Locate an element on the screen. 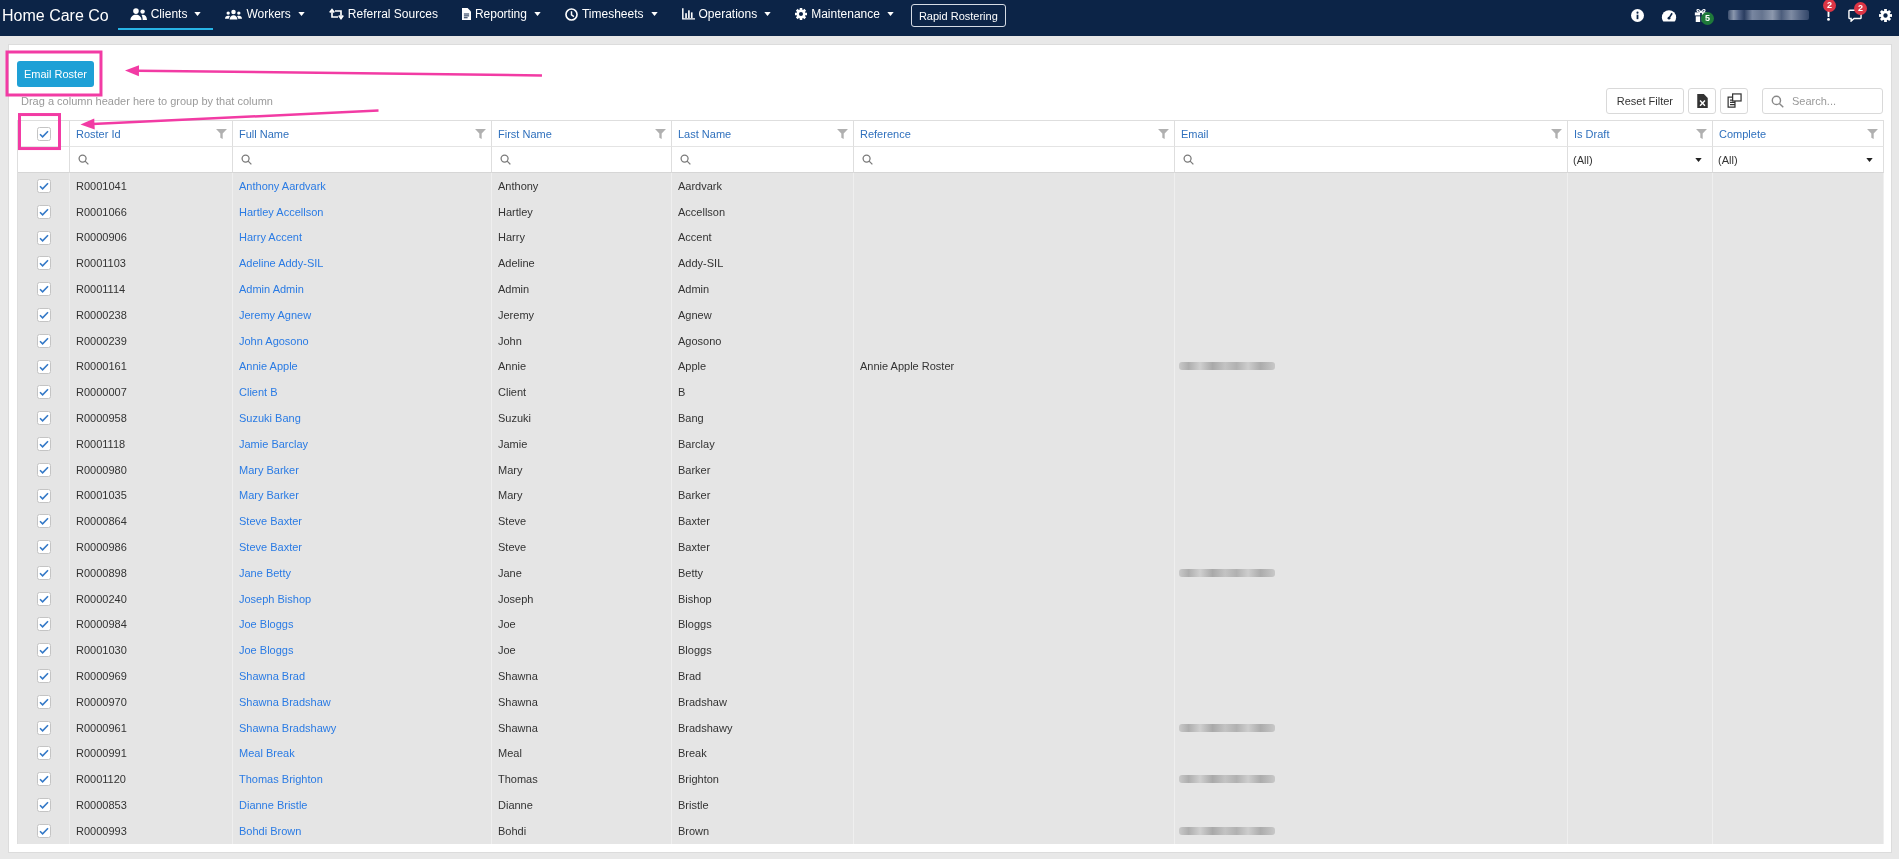  table-cell: R0000906 is located at coordinates (151, 237).